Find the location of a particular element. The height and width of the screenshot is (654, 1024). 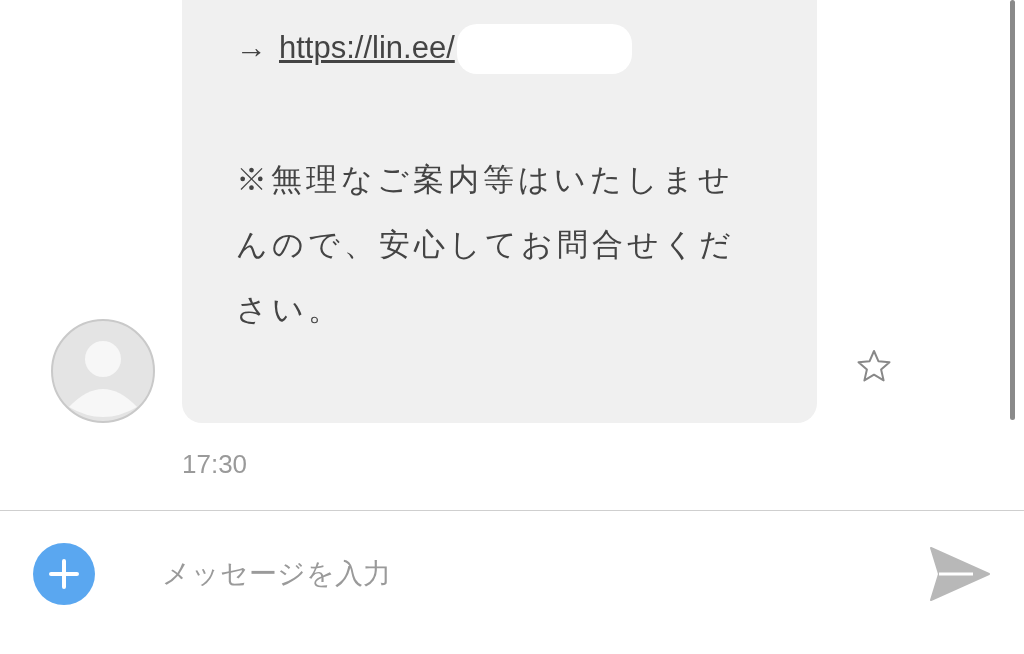

message-text: ※無理なご案内等はいたしませんので、安心してお問合せください。 is located at coordinates (486, 245).